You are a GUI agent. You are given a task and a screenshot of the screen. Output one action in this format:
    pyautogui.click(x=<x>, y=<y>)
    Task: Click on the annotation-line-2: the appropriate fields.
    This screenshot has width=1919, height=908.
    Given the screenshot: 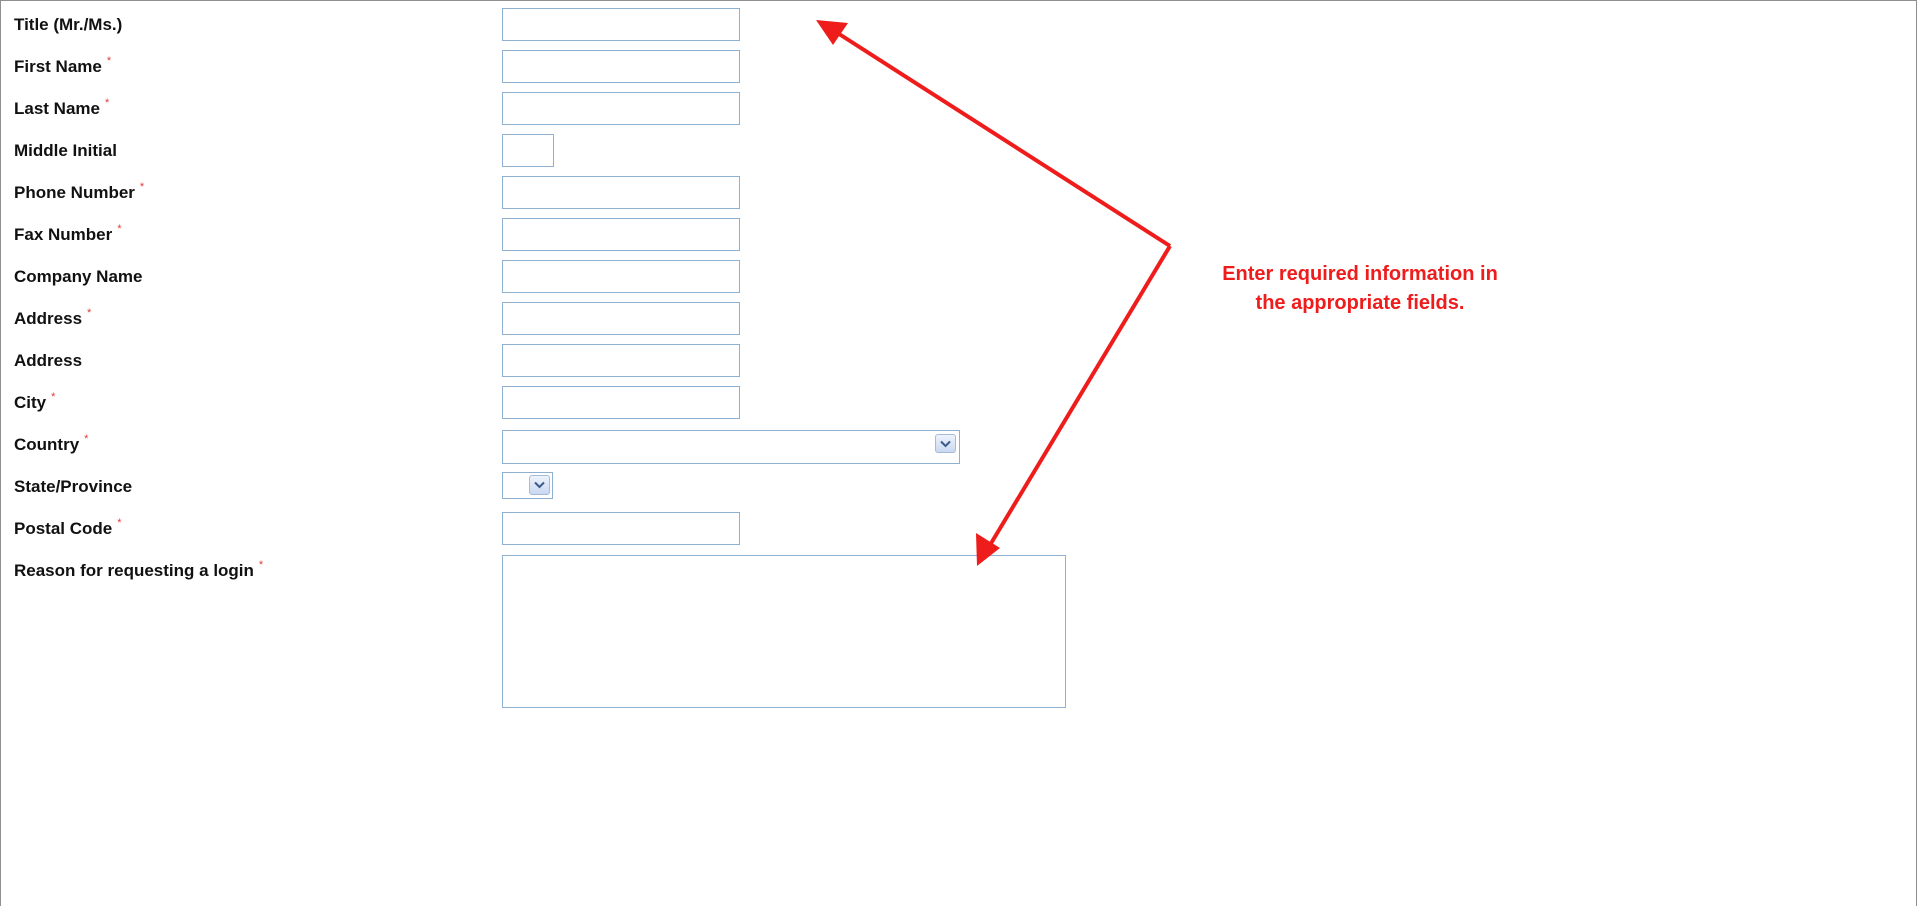 What is the action you would take?
    pyautogui.click(x=1360, y=303)
    